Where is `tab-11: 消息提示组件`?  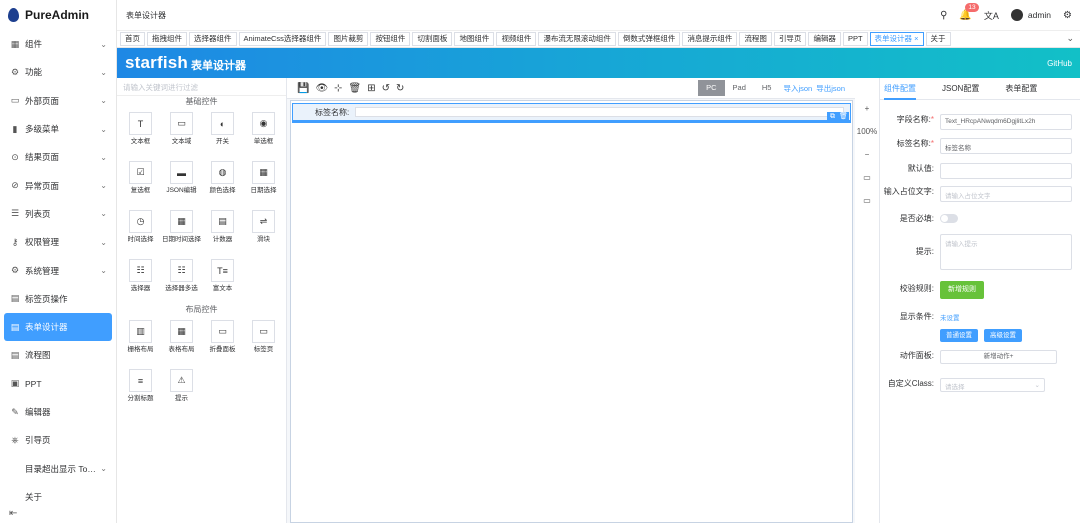 tab-11: 消息提示组件 is located at coordinates (710, 39).